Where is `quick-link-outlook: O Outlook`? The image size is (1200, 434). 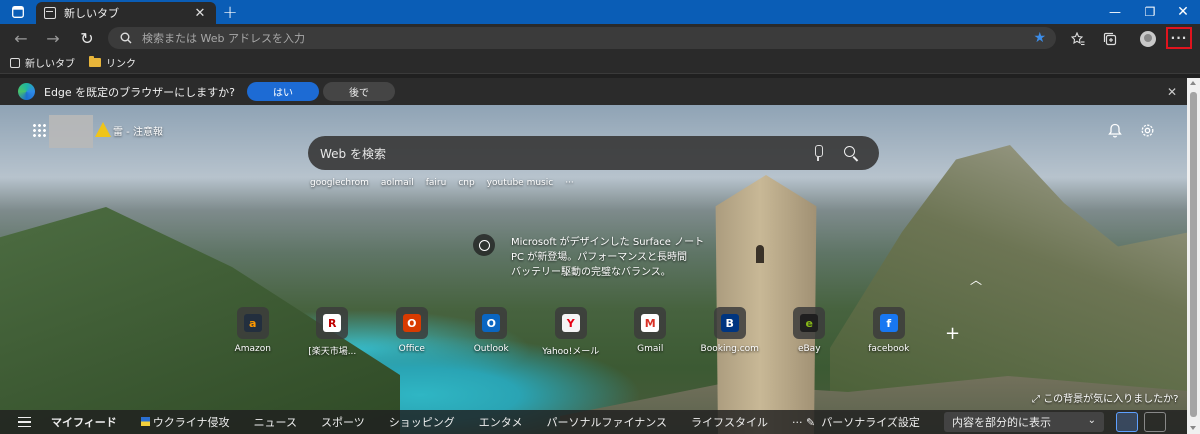 quick-link-outlook: O Outlook is located at coordinates (492, 332).